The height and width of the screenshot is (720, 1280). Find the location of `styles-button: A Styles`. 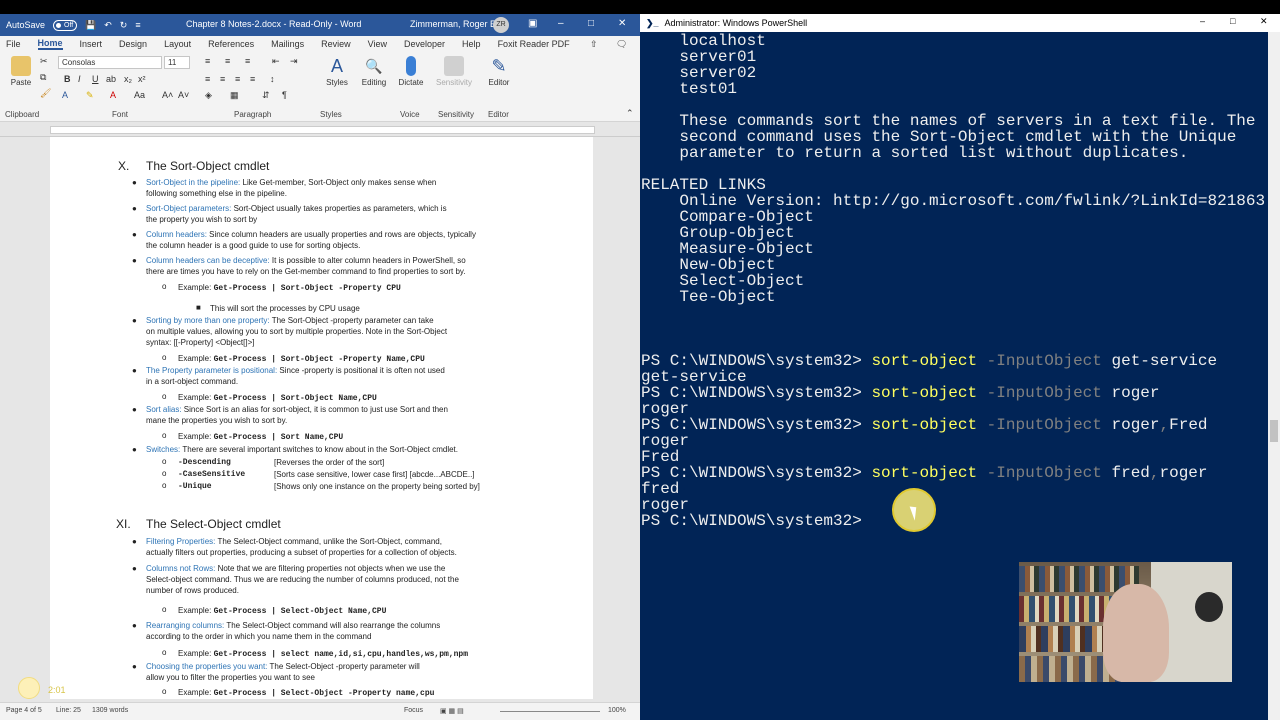

styles-button: A Styles is located at coordinates (337, 71).